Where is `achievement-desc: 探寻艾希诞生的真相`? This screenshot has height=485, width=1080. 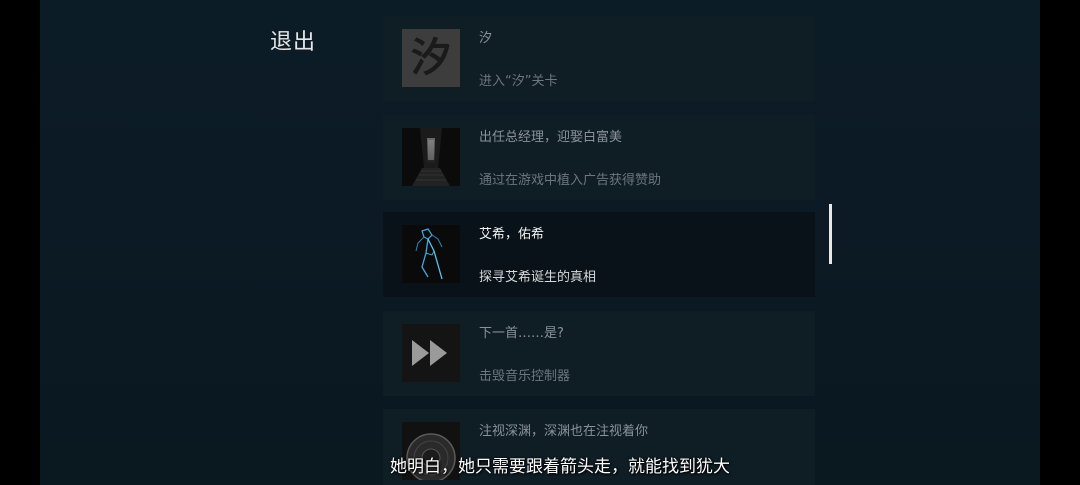 achievement-desc: 探寻艾希诞生的真相 is located at coordinates (538, 277).